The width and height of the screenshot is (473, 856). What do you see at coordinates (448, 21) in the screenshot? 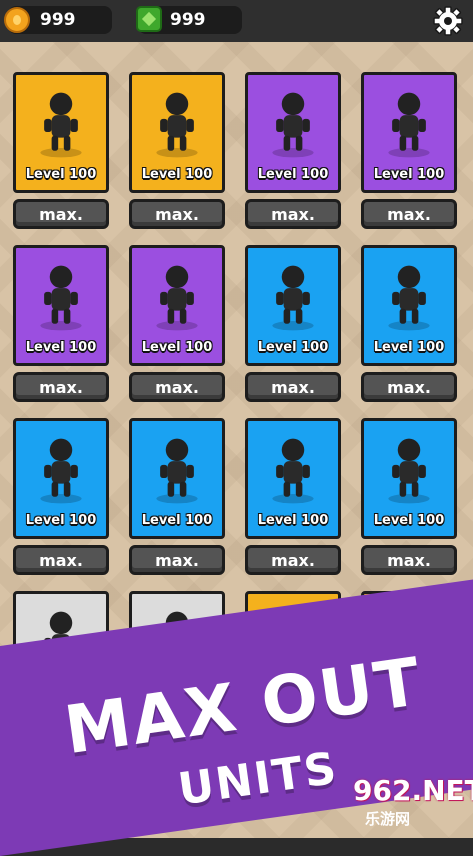
I see `gear-icon` at bounding box center [448, 21].